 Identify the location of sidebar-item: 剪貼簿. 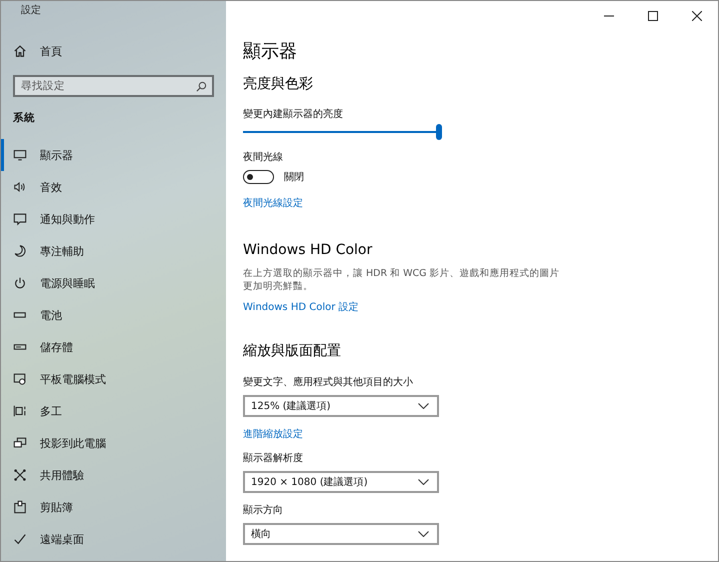
(113, 507).